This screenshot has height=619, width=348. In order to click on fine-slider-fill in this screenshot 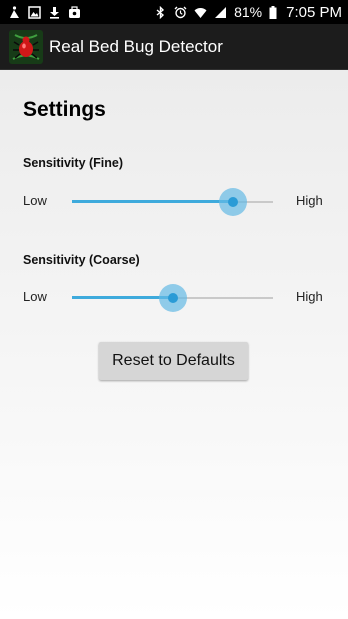, I will do `click(152, 201)`.